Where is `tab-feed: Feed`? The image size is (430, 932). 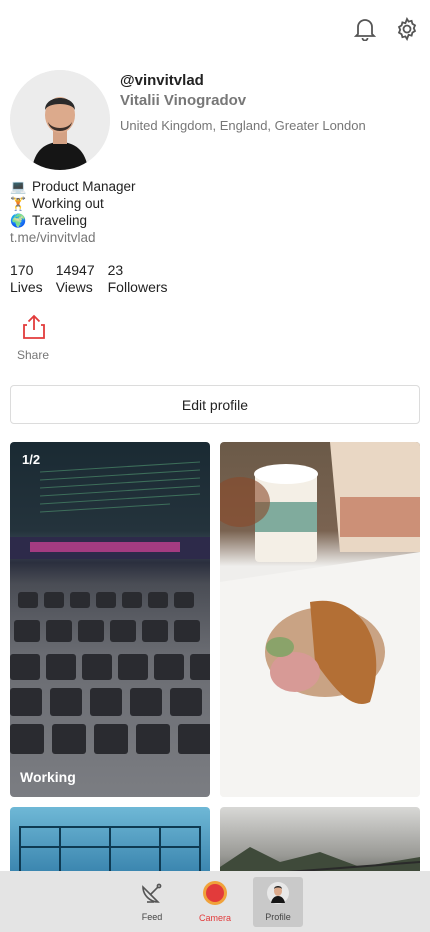 tab-feed: Feed is located at coordinates (152, 902).